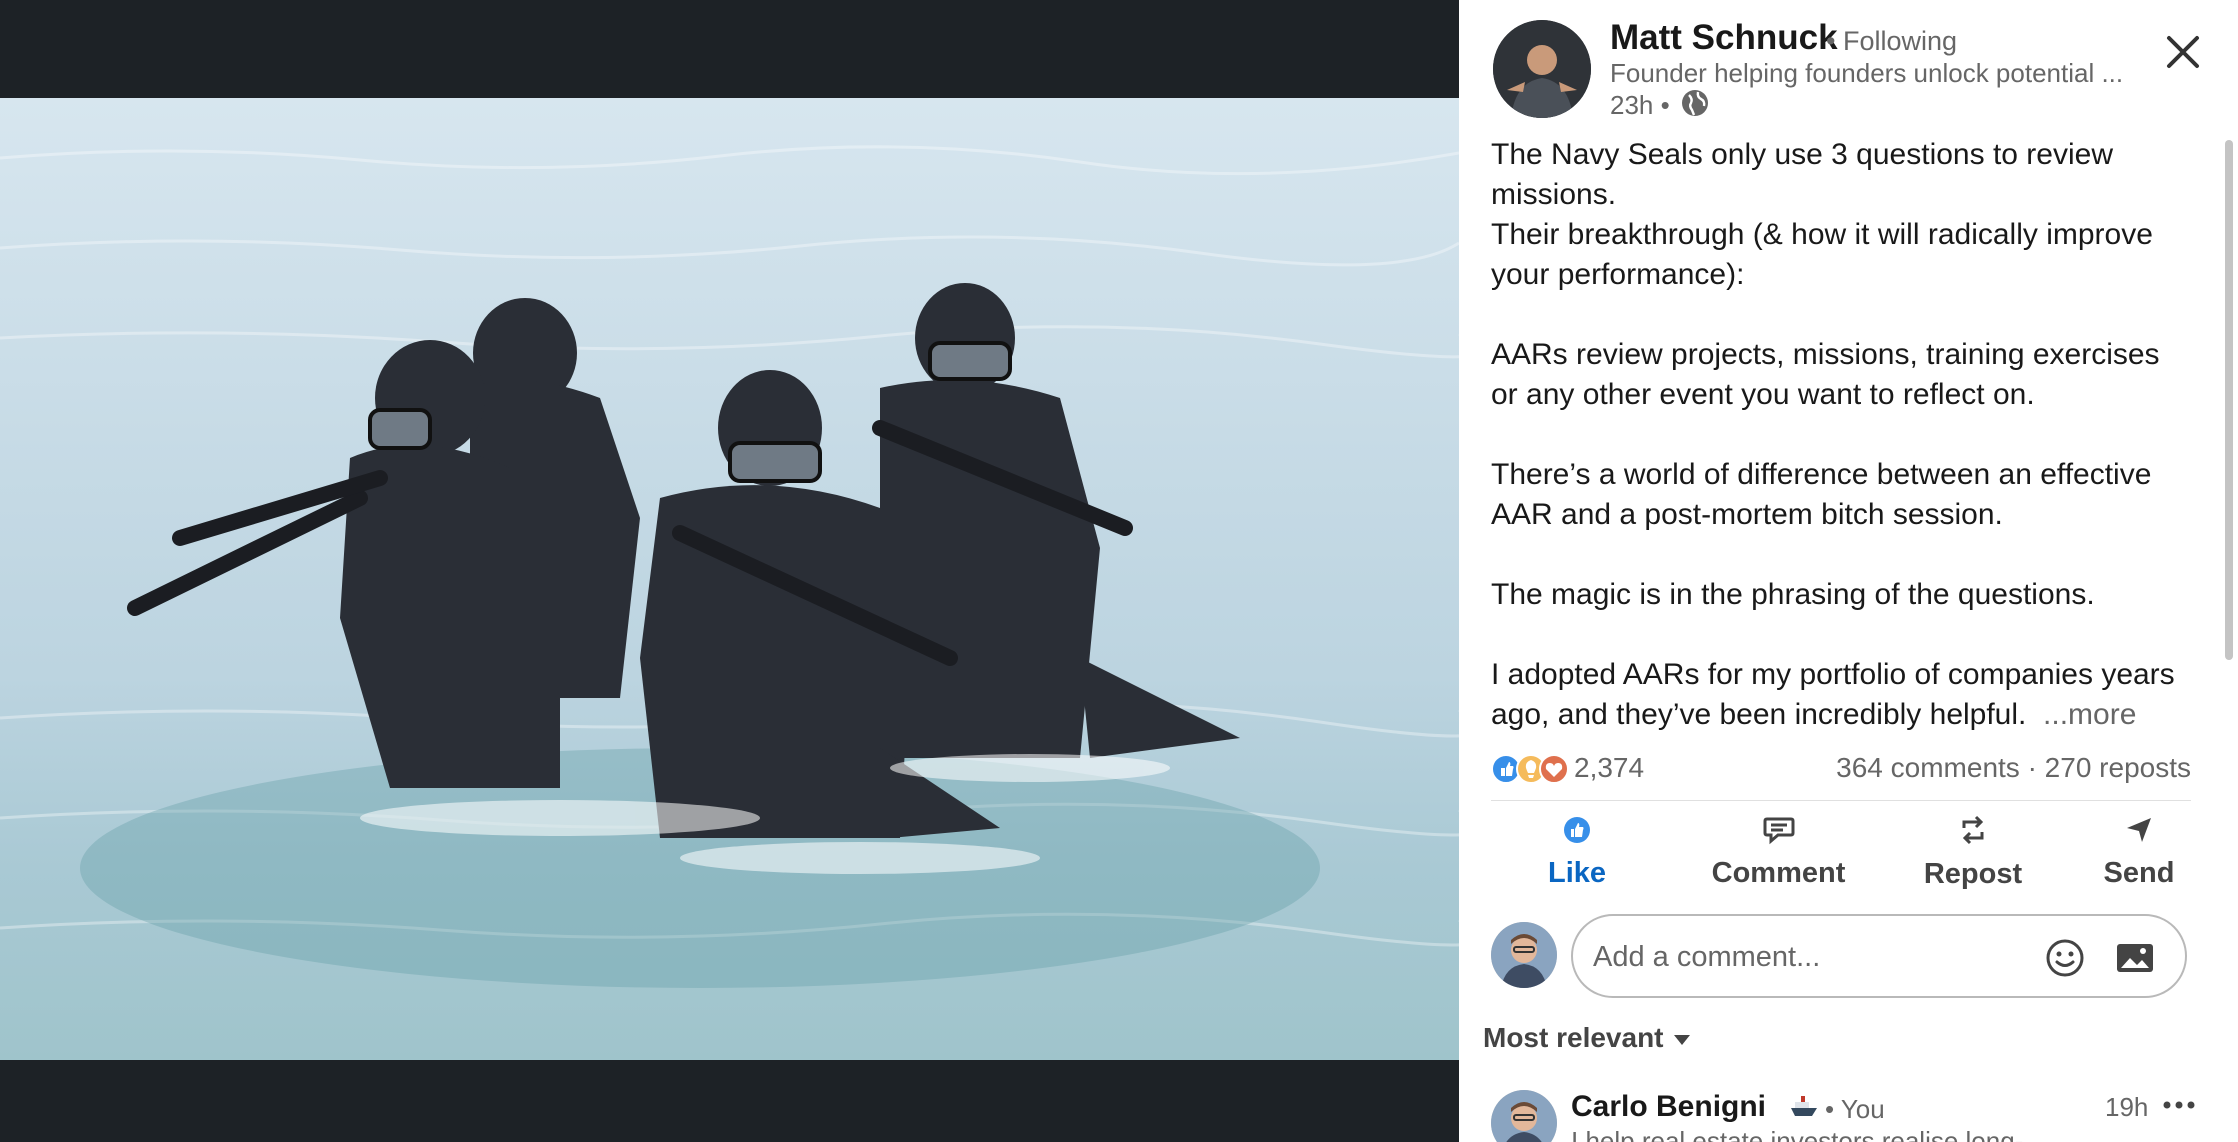 This screenshot has width=2238, height=1142. I want to click on sort-label: Most relevant, so click(1573, 1037).